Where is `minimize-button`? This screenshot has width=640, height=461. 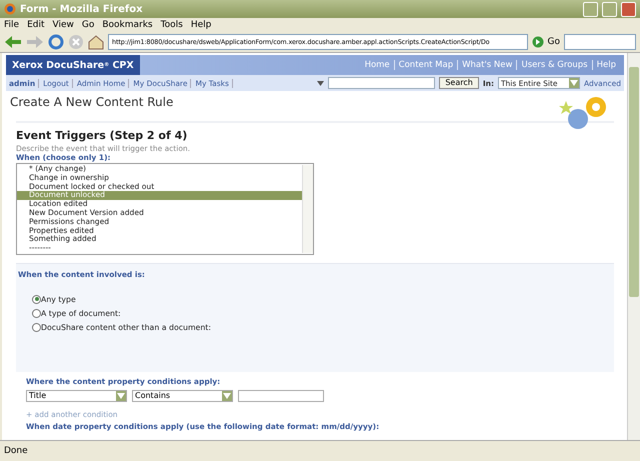
minimize-button is located at coordinates (590, 9).